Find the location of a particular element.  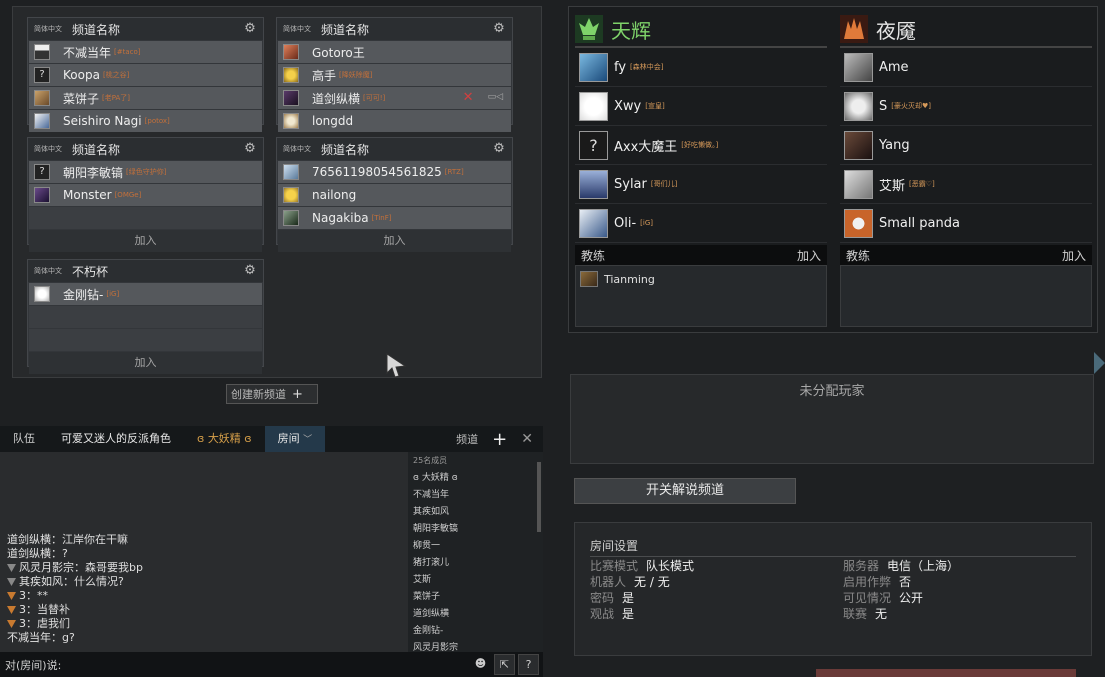

member-item: 其疾如风 is located at coordinates (478, 512).